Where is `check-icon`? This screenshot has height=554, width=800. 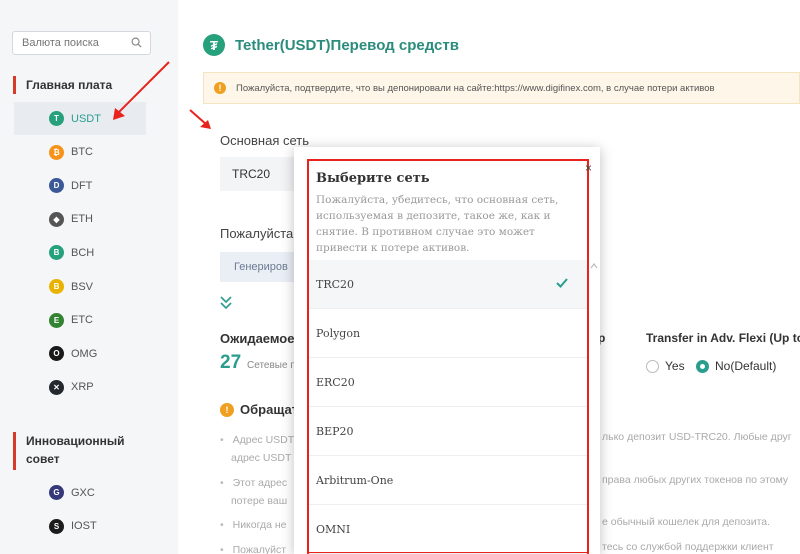 check-icon is located at coordinates (562, 283).